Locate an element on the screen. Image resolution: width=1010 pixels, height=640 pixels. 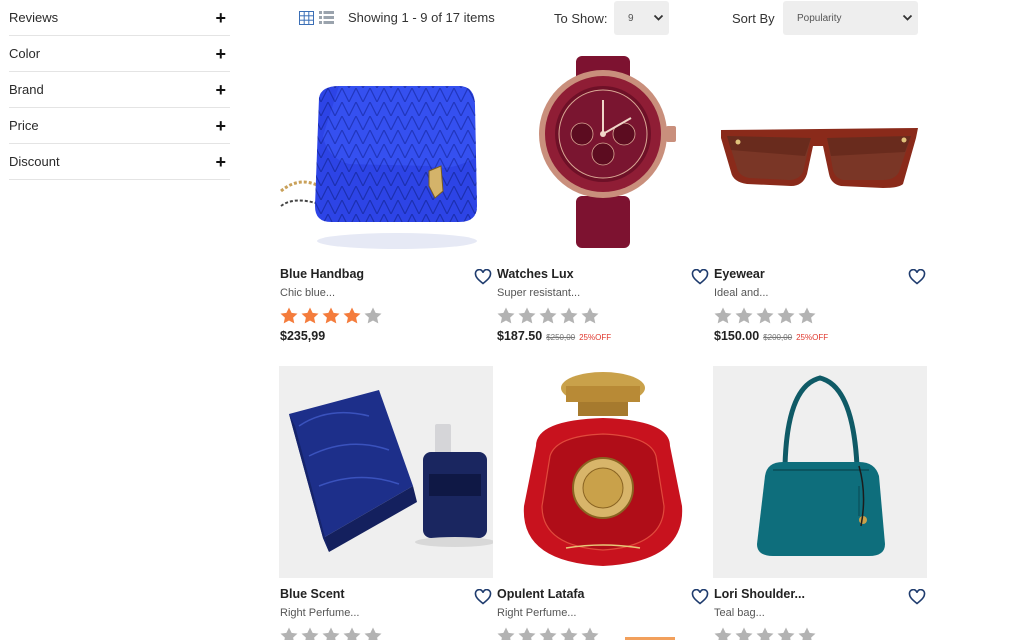
results-count: Showing 1 - 9 of 17 items is located at coordinates (421, 17).